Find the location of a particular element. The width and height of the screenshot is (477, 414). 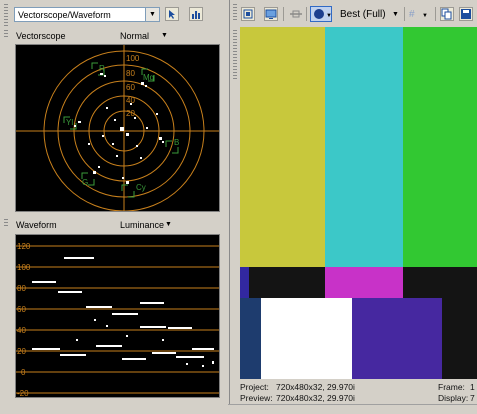

vector-scale-60: 60 is located at coordinates (130, 87).